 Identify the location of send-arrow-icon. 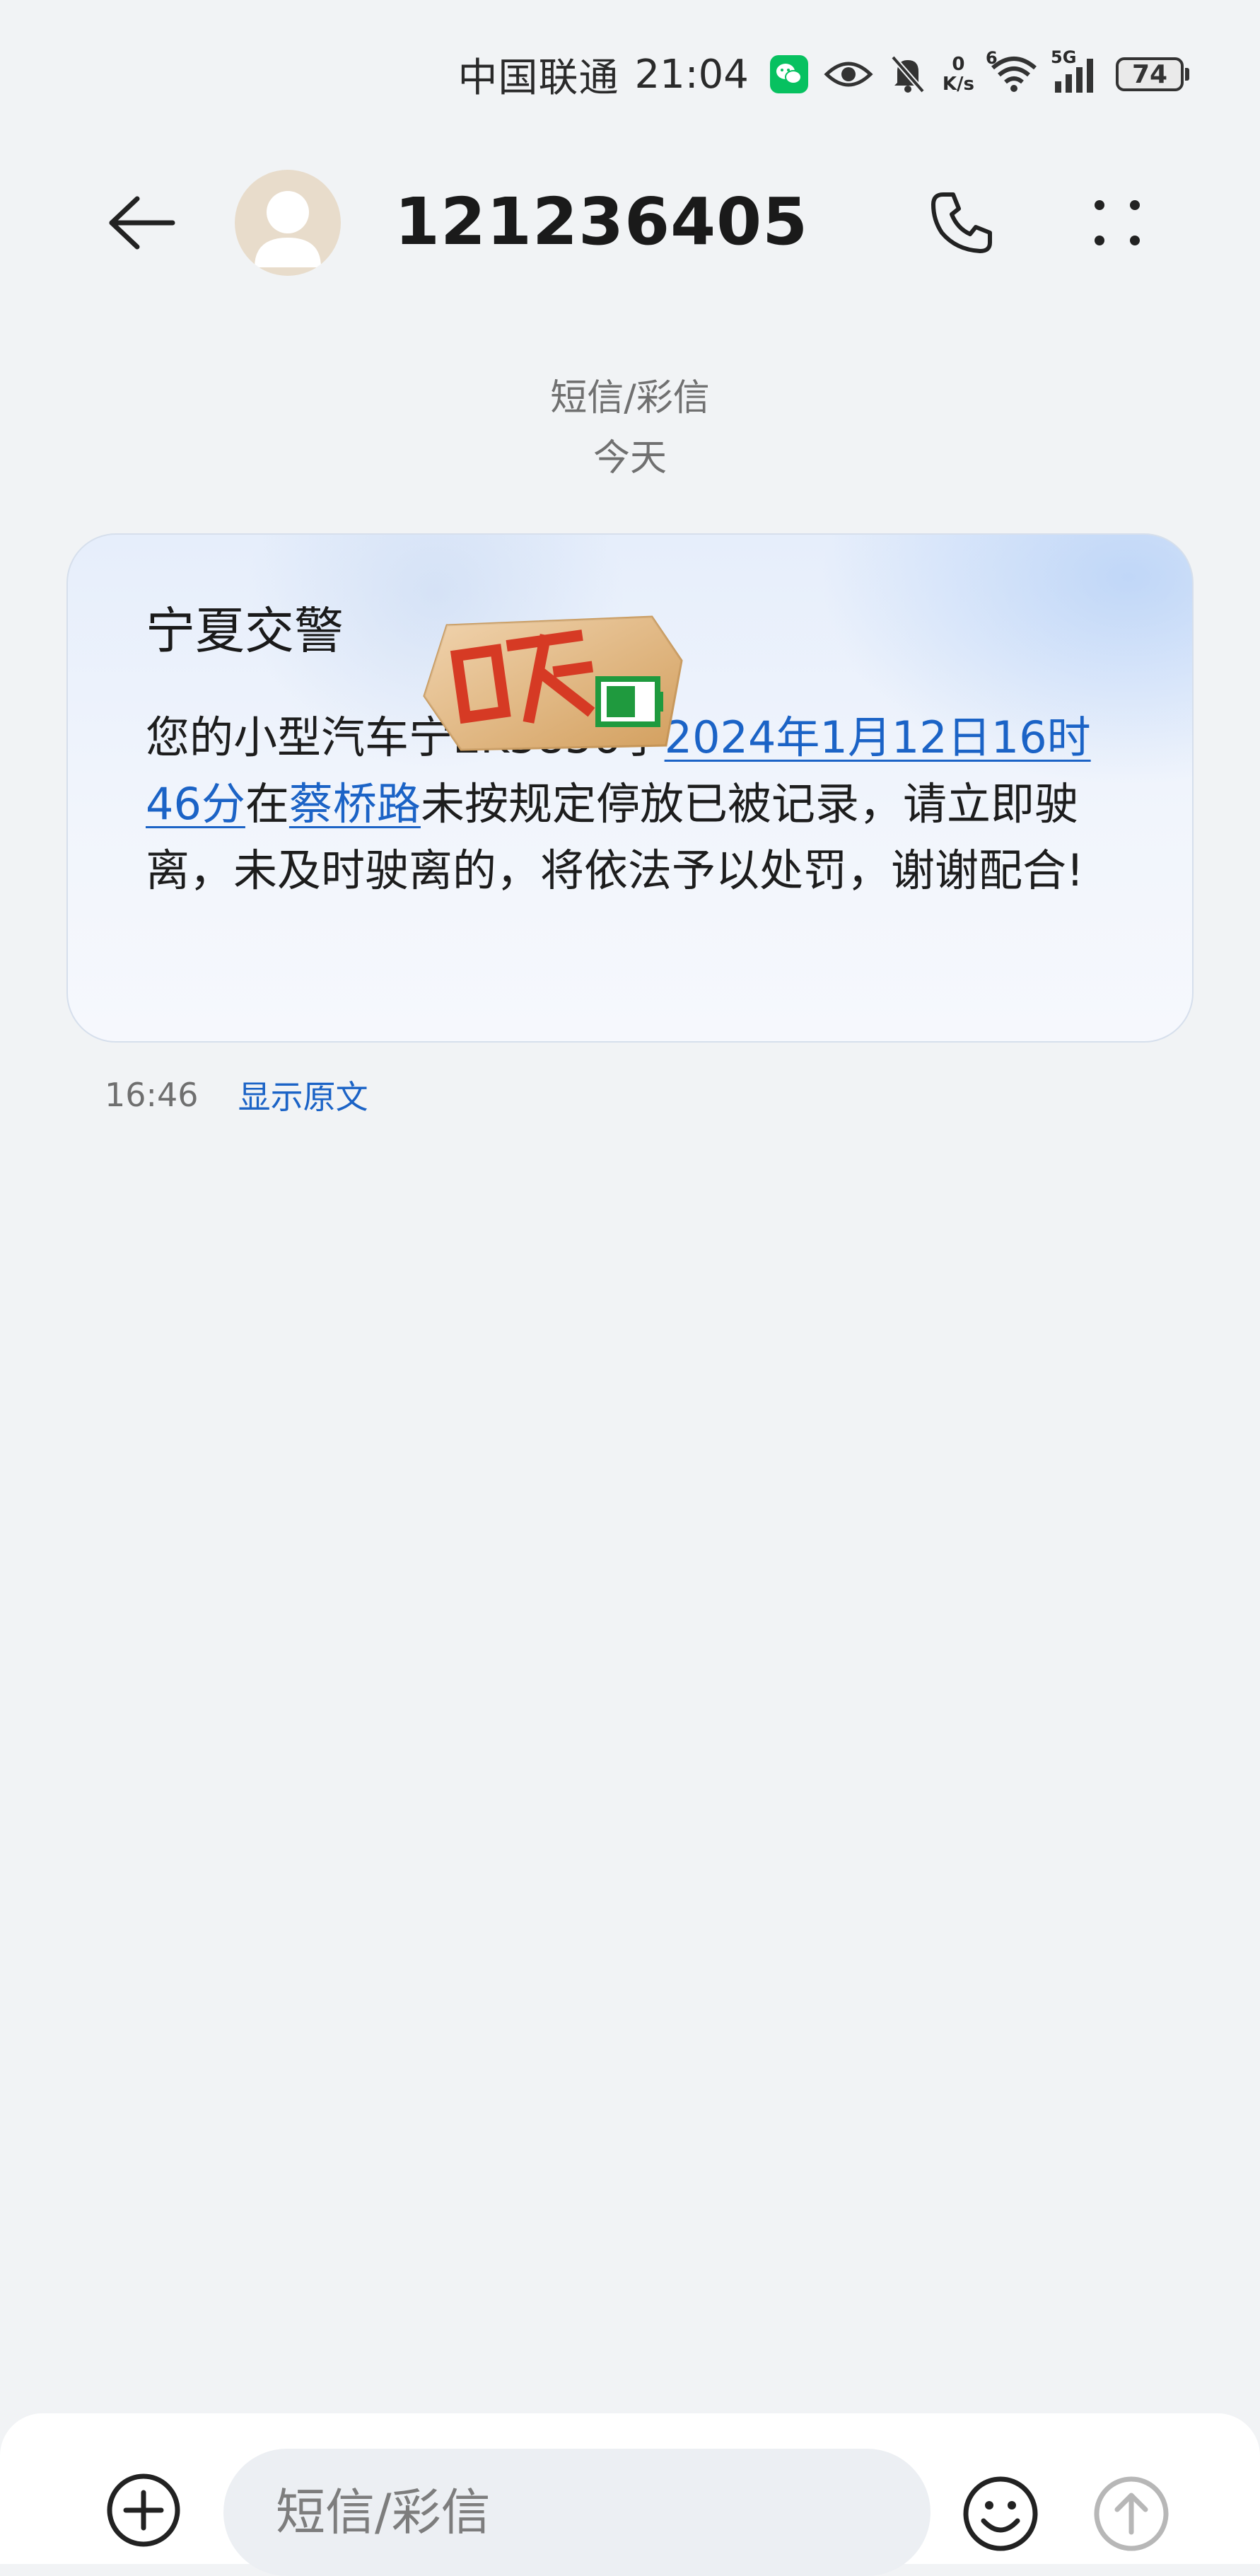
(1131, 2513).